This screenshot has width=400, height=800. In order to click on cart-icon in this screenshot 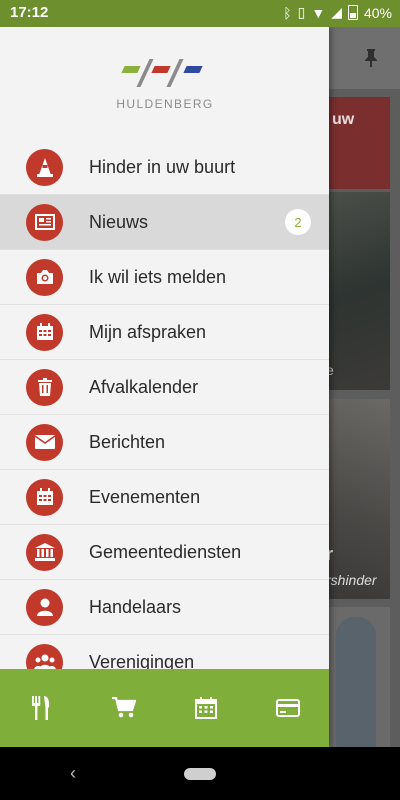, I will do `click(124, 708)`.